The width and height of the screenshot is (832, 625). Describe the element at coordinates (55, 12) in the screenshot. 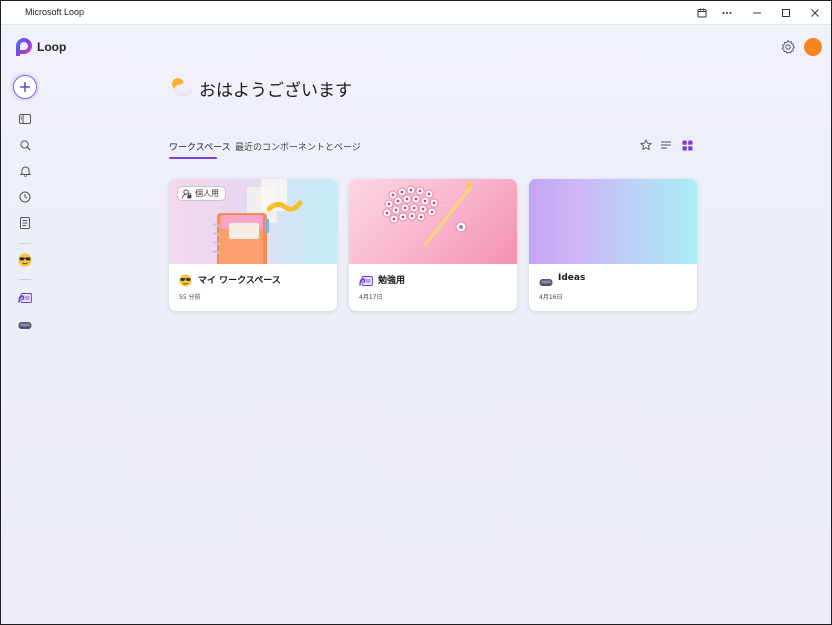

I see `window-title: Microsoft Loop` at that location.